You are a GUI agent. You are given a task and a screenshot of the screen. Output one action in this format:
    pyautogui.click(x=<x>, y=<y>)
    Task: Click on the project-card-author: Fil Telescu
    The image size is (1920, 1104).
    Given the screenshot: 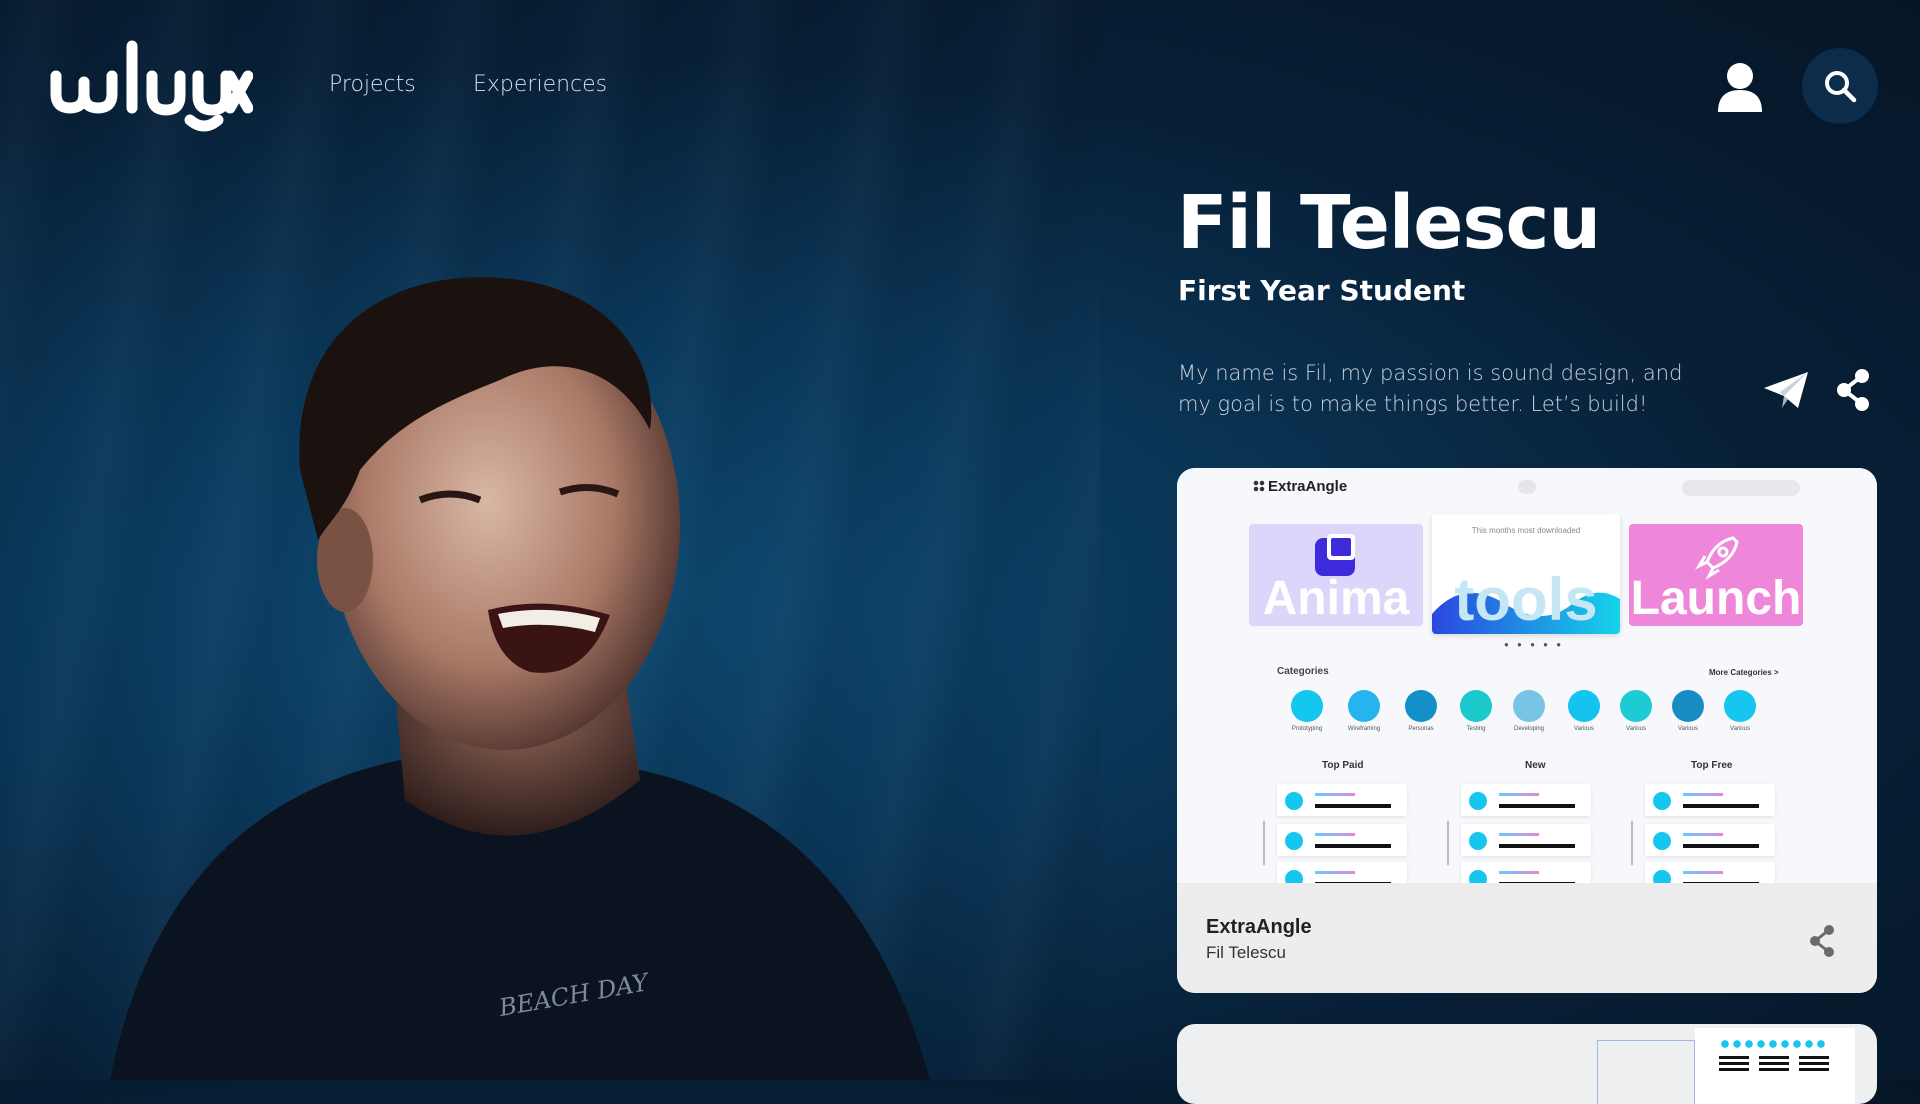 What is the action you would take?
    pyautogui.click(x=1246, y=953)
    